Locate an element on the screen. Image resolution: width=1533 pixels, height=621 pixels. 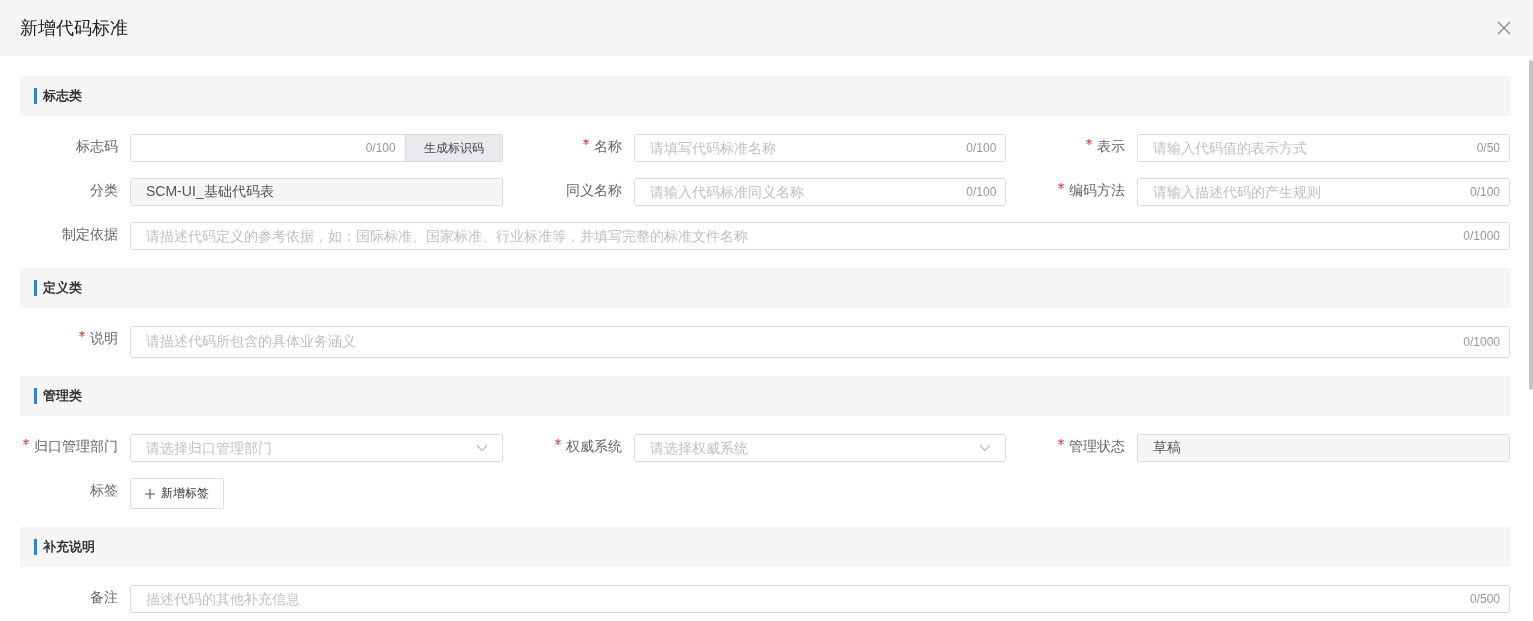
text-field: 请填写代码标准名称 0/100 is located at coordinates (820, 148).